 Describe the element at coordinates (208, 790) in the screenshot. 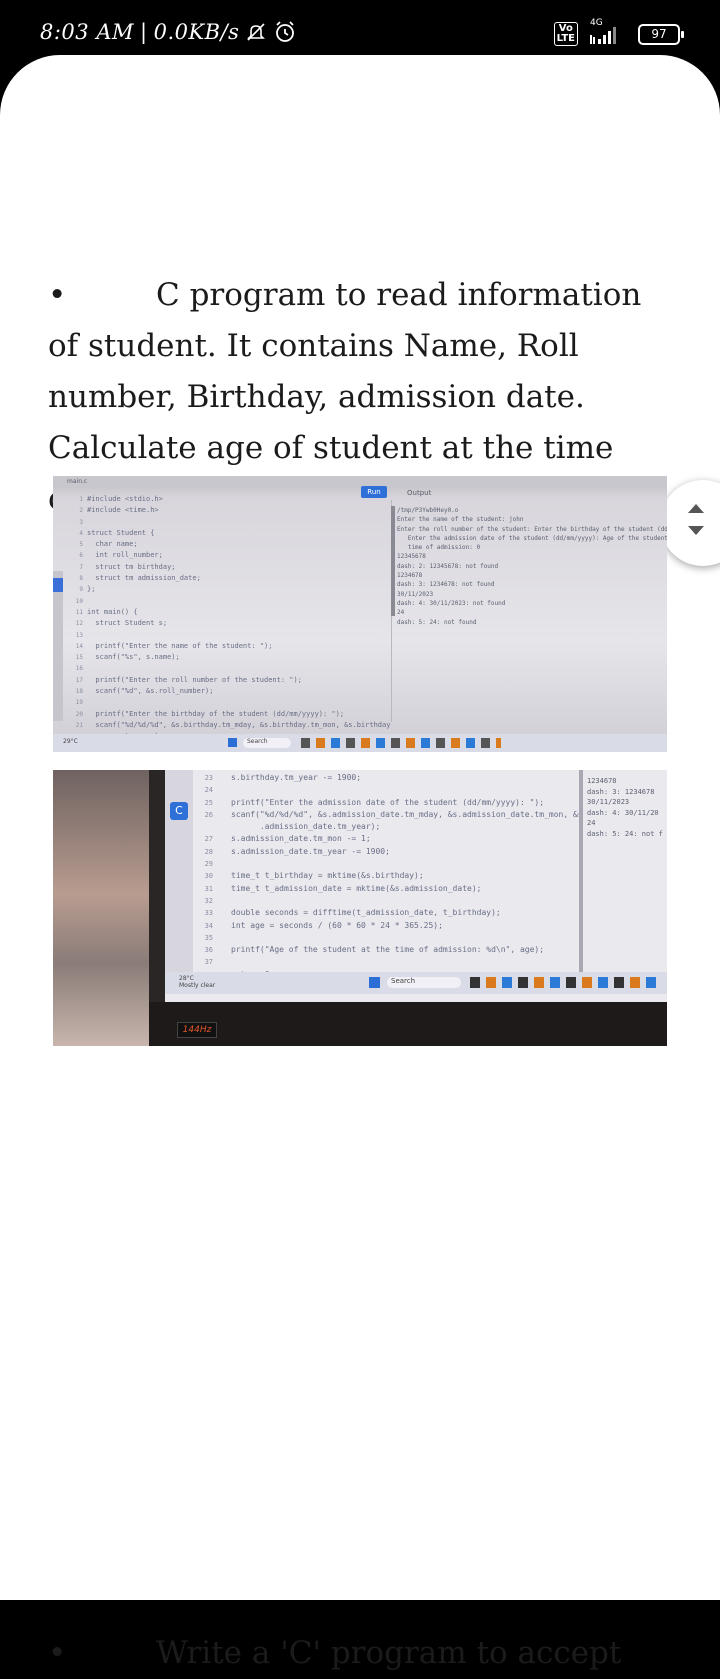

I see `line-number: 24` at that location.